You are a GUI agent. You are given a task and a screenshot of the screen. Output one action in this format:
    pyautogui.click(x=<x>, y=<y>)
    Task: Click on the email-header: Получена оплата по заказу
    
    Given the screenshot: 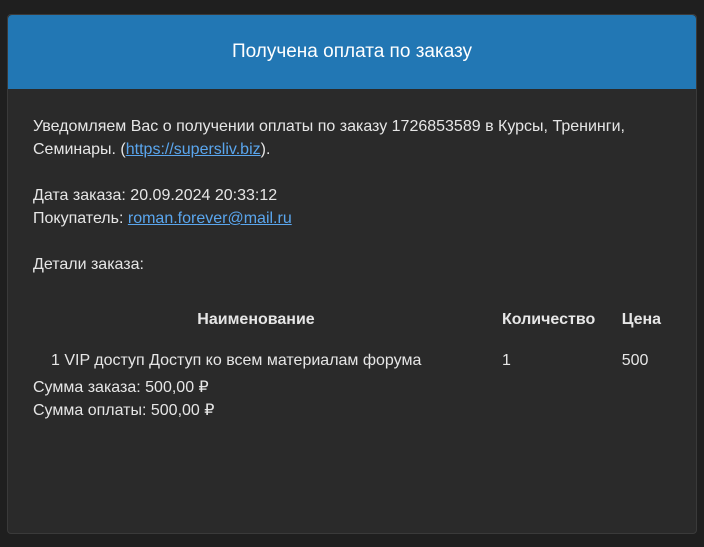 What is the action you would take?
    pyautogui.click(x=352, y=52)
    